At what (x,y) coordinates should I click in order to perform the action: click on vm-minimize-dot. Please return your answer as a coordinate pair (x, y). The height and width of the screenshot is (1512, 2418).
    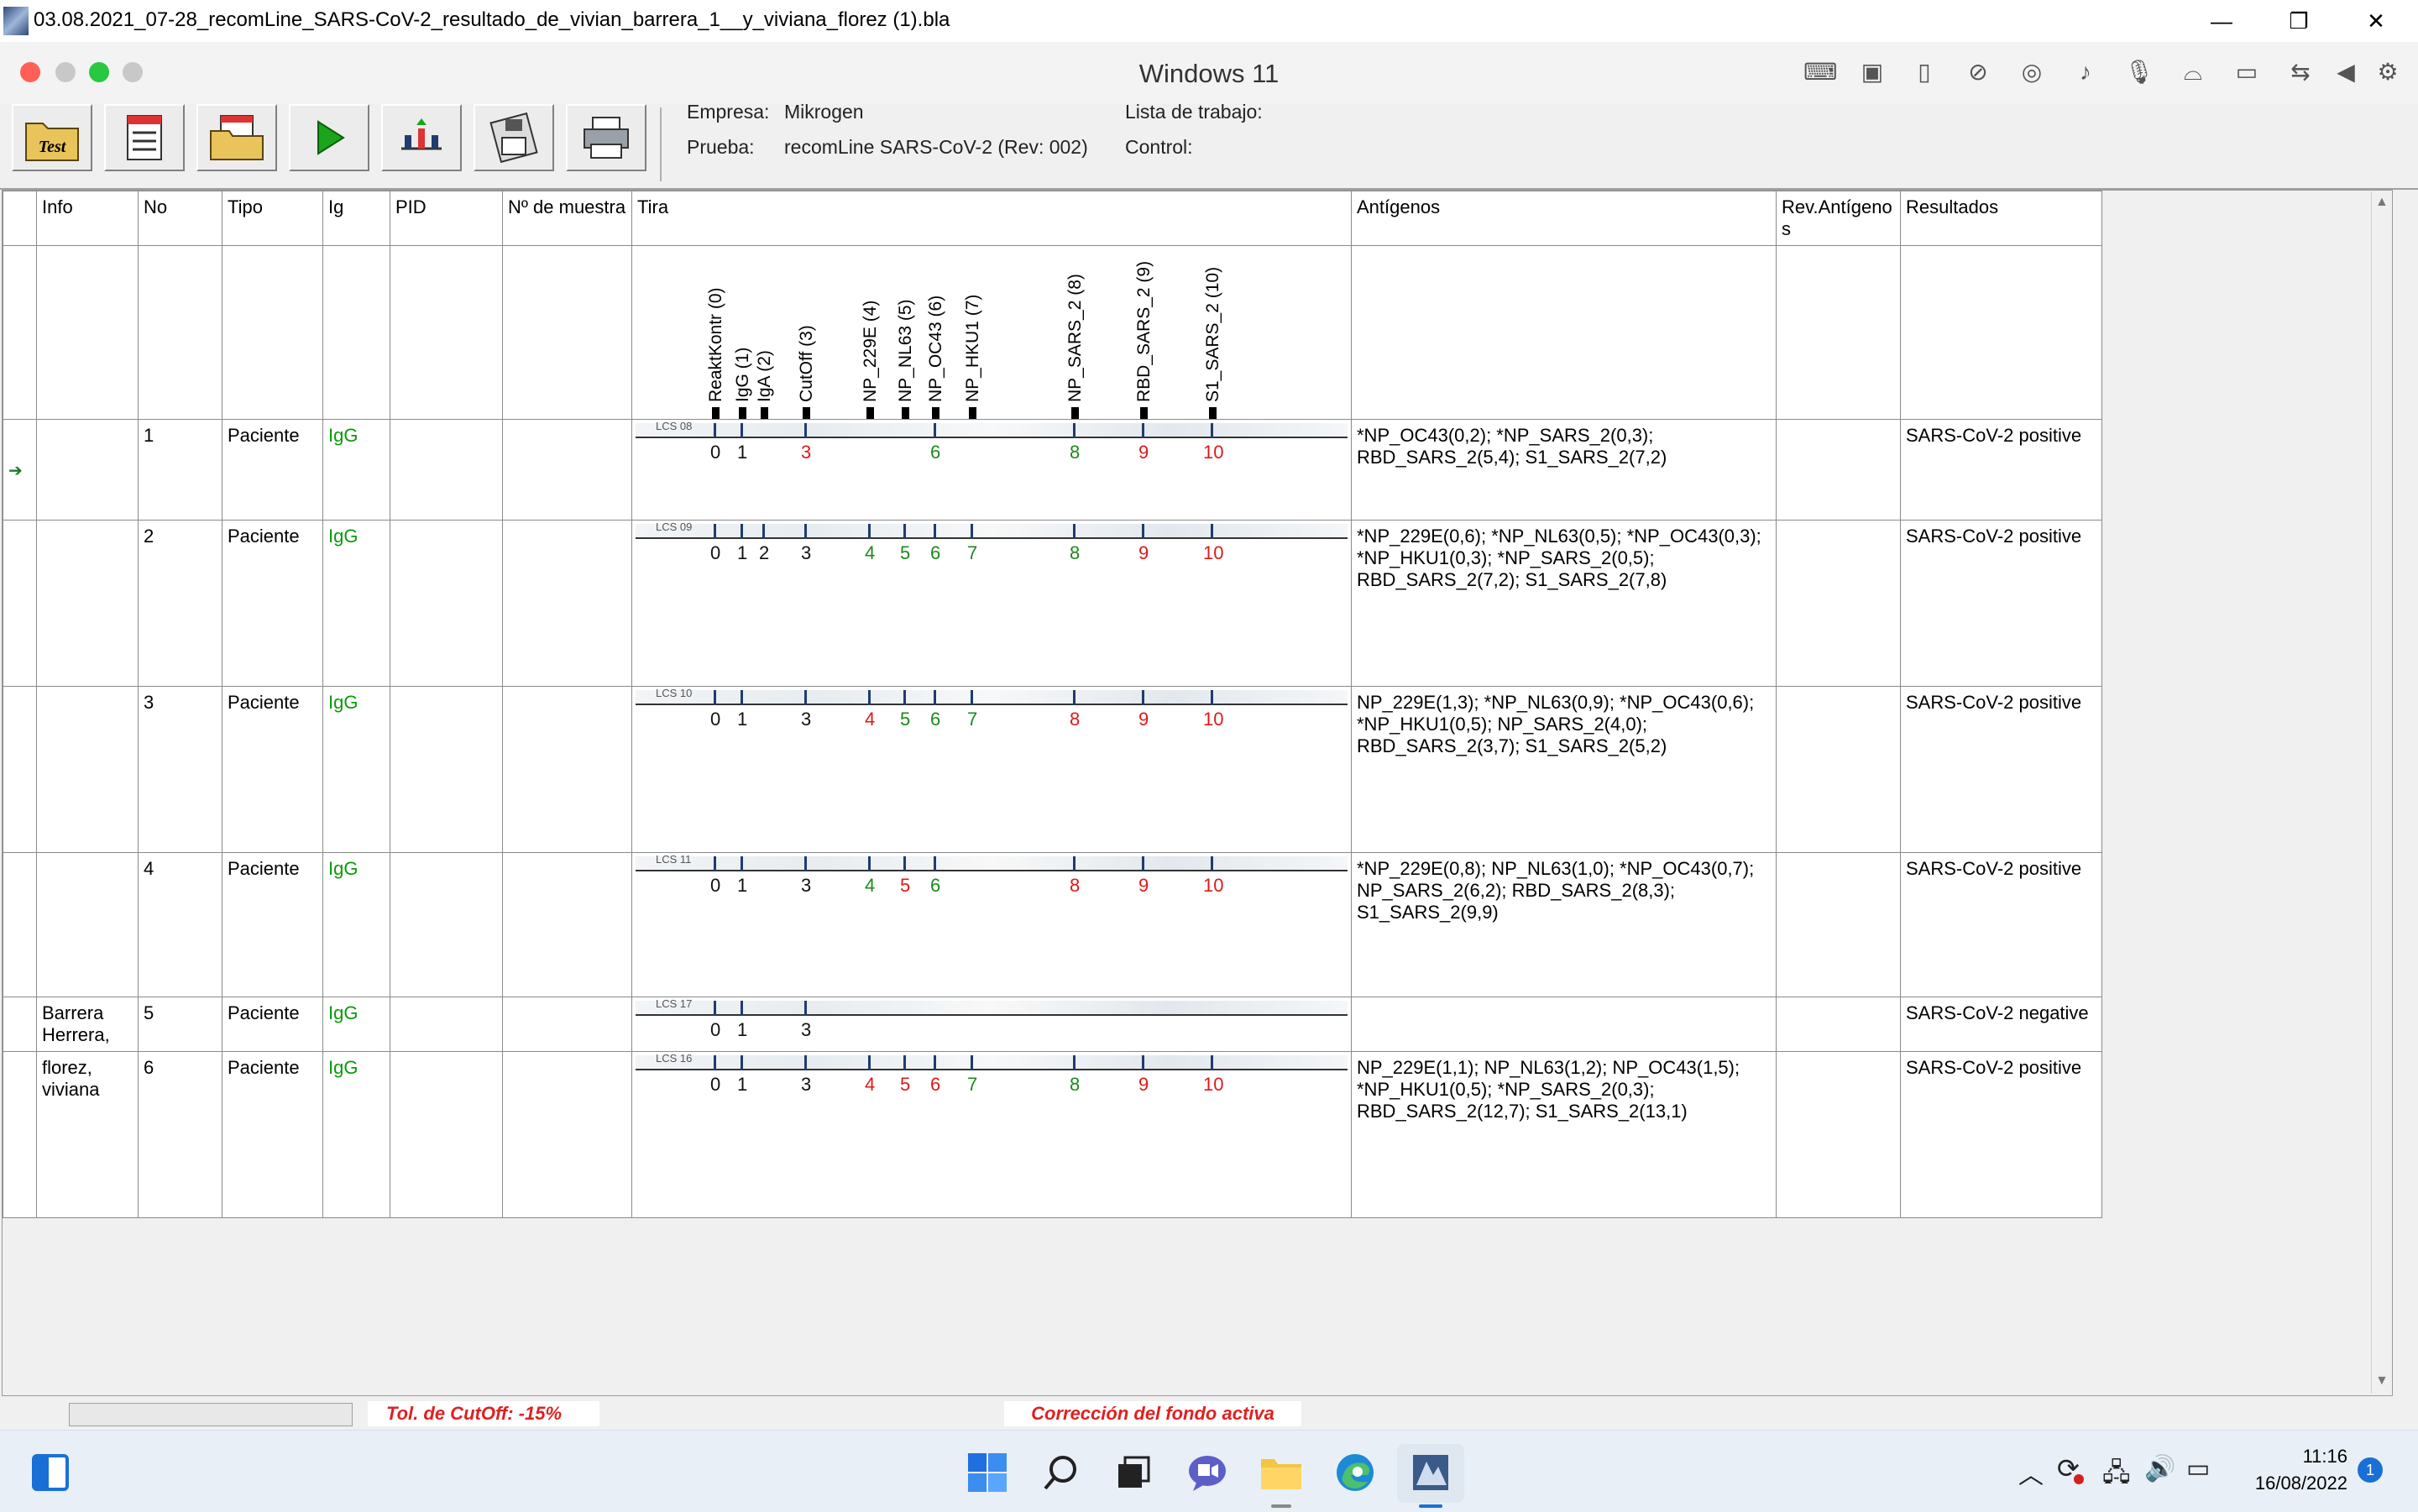
    Looking at the image, I should click on (65, 72).